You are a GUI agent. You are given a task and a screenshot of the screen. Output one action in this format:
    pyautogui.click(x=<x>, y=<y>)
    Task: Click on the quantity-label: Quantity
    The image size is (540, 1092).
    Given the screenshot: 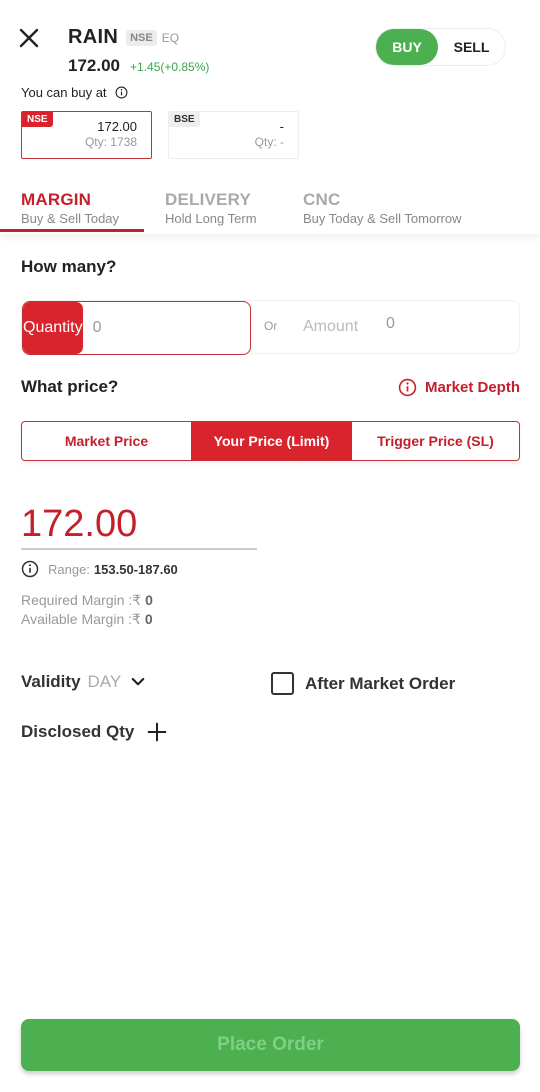 What is the action you would take?
    pyautogui.click(x=53, y=328)
    